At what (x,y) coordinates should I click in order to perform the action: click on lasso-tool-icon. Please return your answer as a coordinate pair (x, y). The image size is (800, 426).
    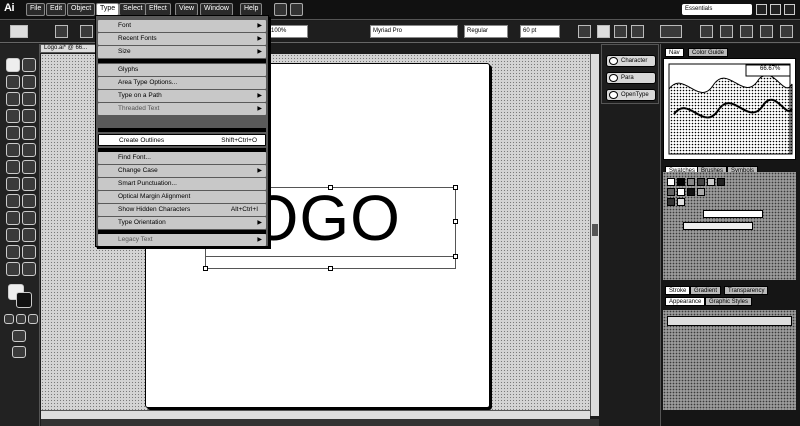
    Looking at the image, I should click on (29, 82).